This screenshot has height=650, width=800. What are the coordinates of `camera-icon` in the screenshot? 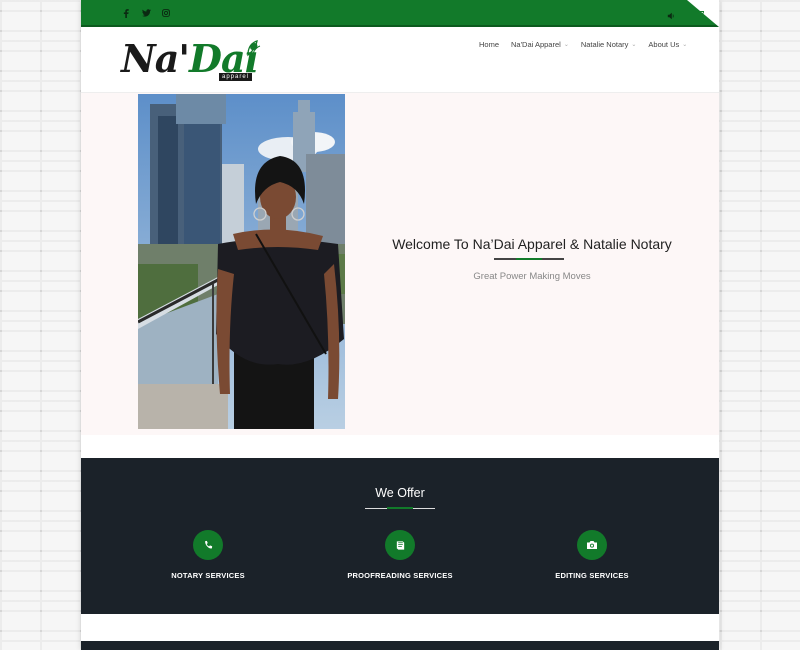 It's located at (592, 545).